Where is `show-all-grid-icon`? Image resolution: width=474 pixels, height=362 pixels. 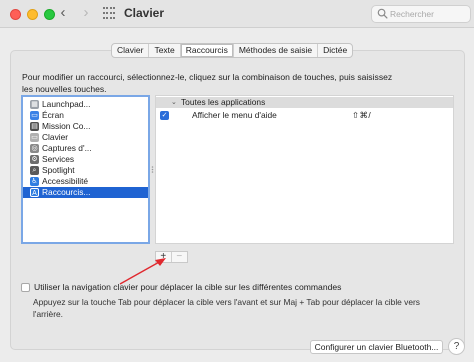 show-all-grid-icon is located at coordinates (109, 13).